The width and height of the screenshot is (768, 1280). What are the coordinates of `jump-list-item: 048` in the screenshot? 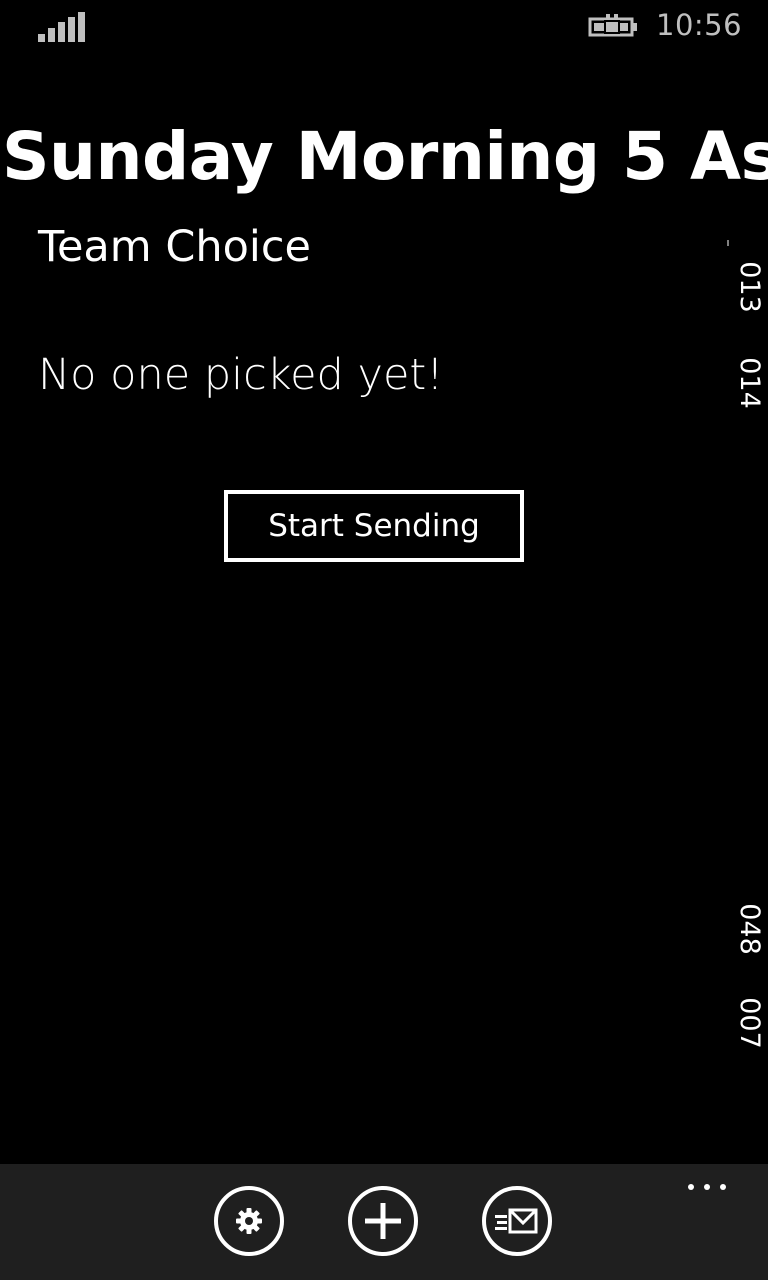 It's located at (749, 929).